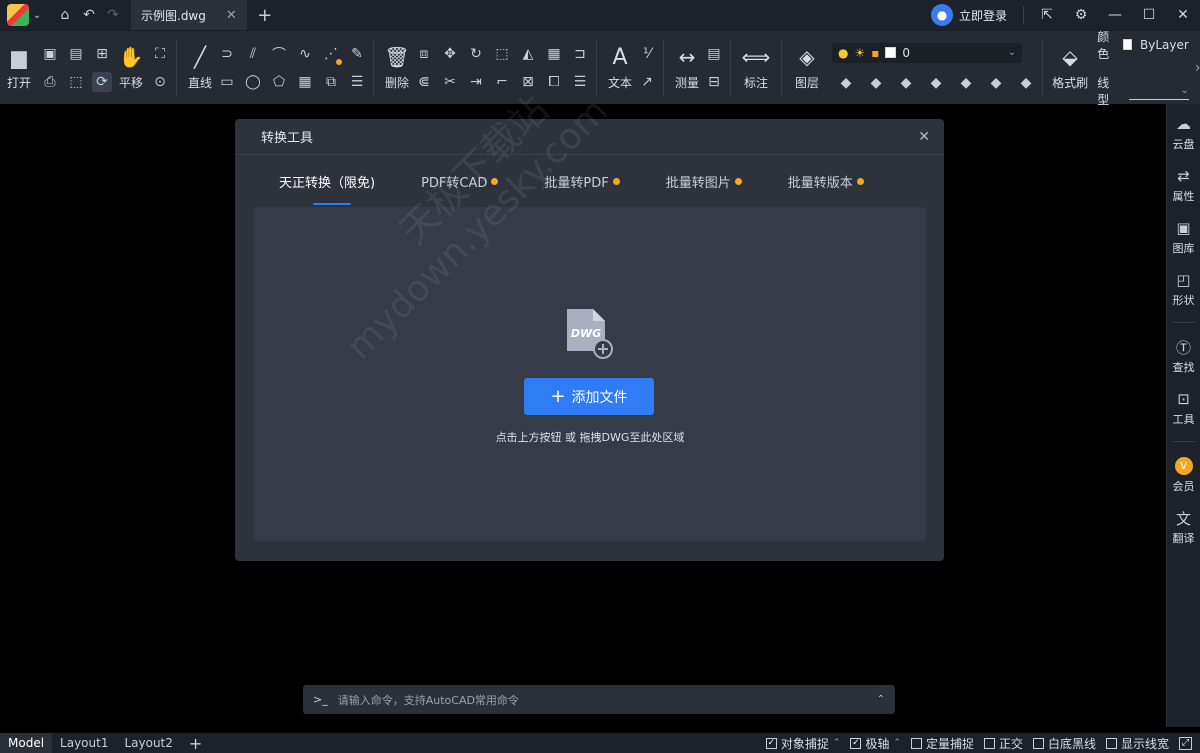 Image resolution: width=1200 pixels, height=753 pixels. Describe the element at coordinates (357, 82) in the screenshot. I see `more-draw-icon: ☰` at that location.